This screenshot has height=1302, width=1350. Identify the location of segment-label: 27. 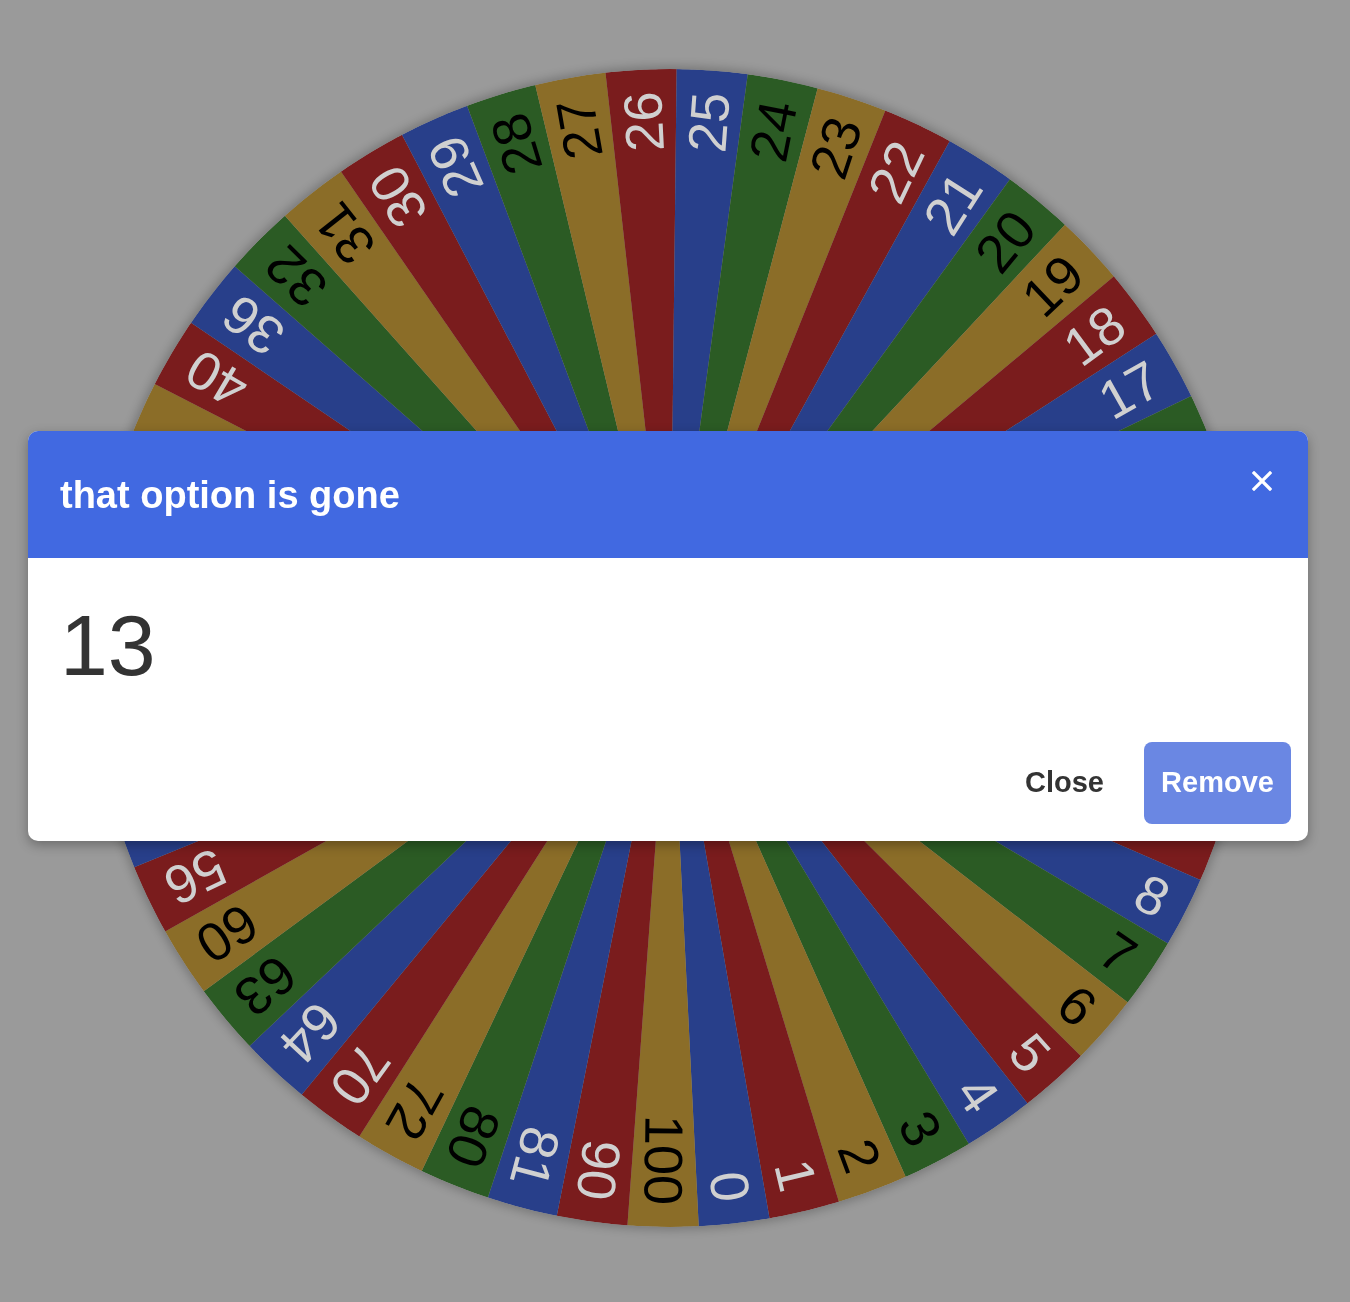
(579, 129).